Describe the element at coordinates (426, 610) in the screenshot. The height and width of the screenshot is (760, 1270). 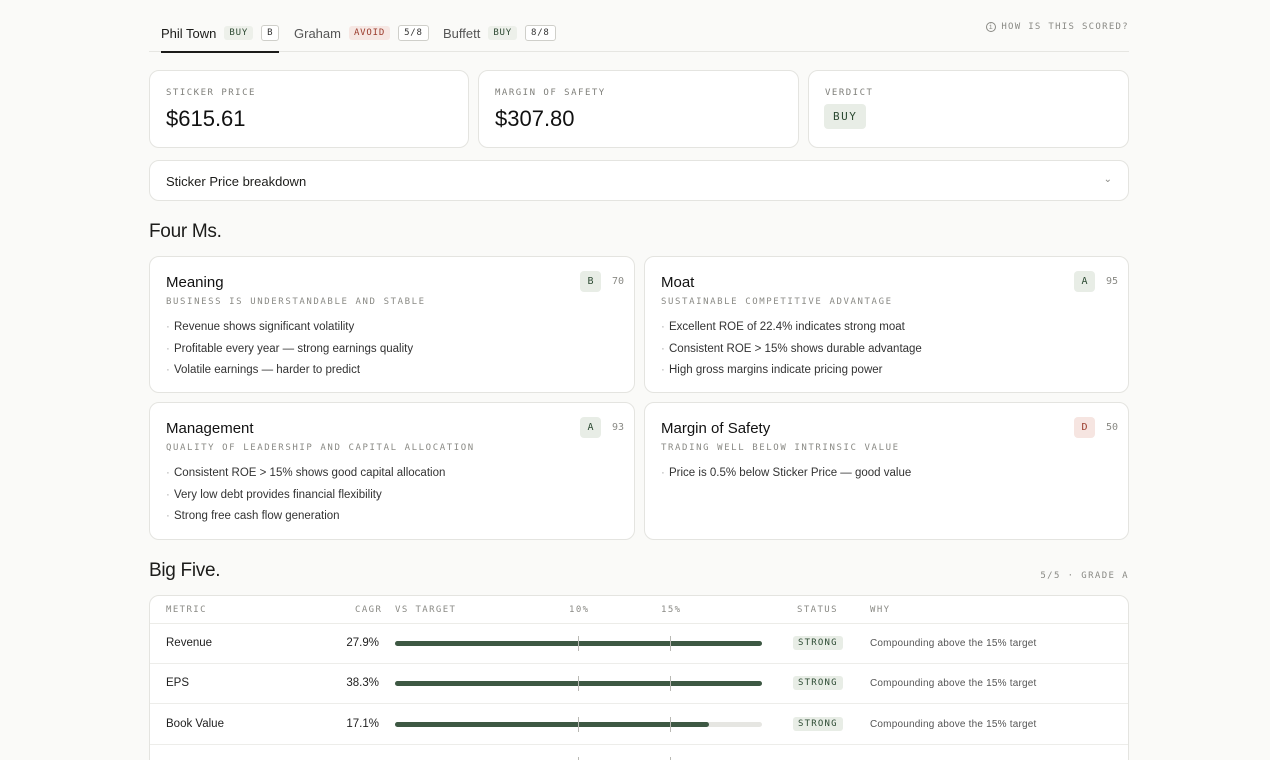
I see `col-header-vs-target: VS TARGET` at that location.